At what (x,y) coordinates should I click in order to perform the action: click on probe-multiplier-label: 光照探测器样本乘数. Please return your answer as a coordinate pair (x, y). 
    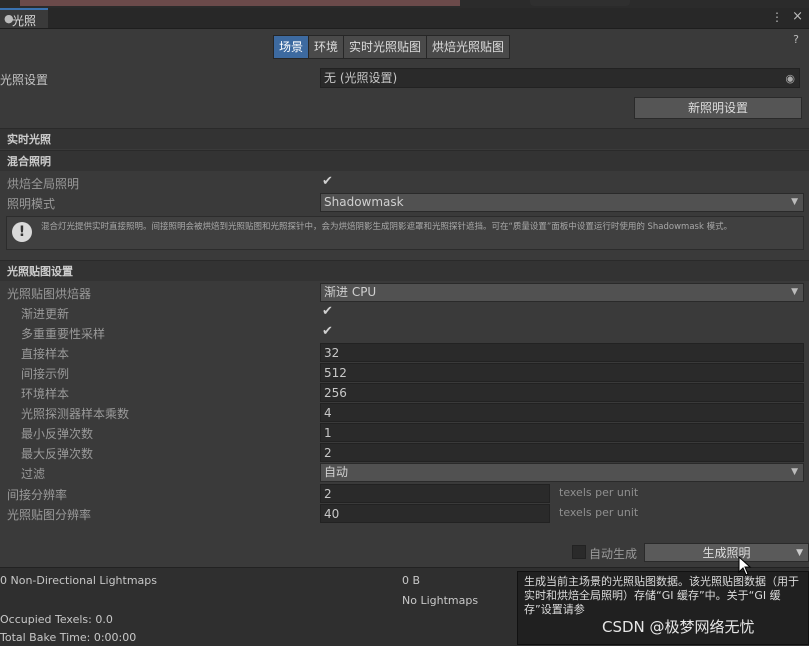
    Looking at the image, I should click on (75, 414).